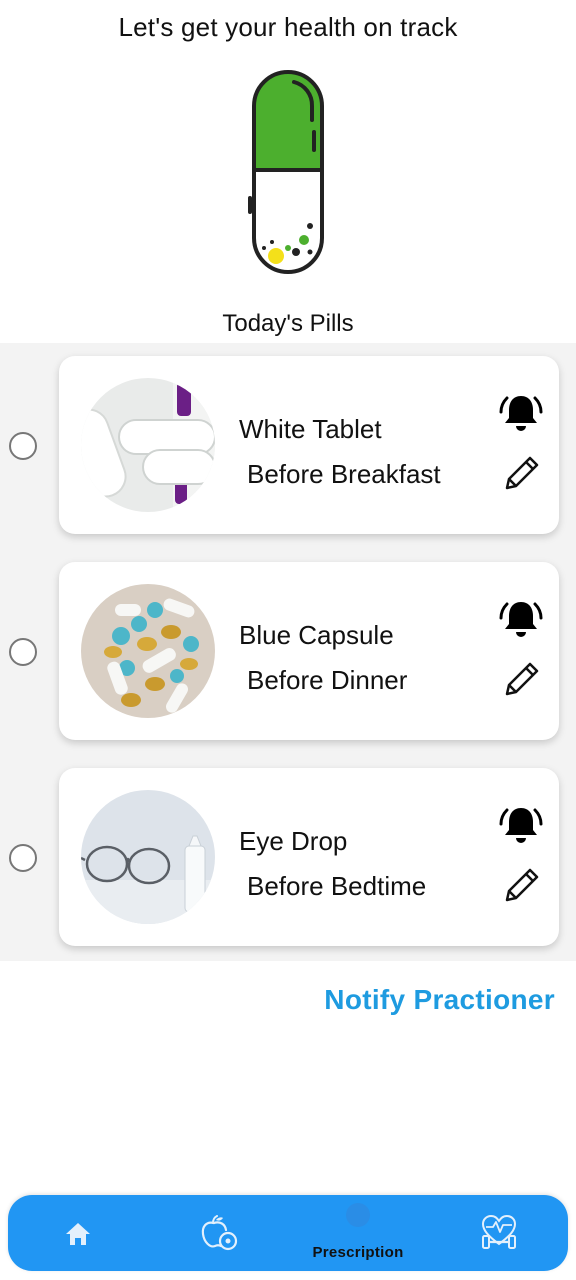  What do you see at coordinates (293, 841) in the screenshot?
I see `pill-name: Eye Drop` at bounding box center [293, 841].